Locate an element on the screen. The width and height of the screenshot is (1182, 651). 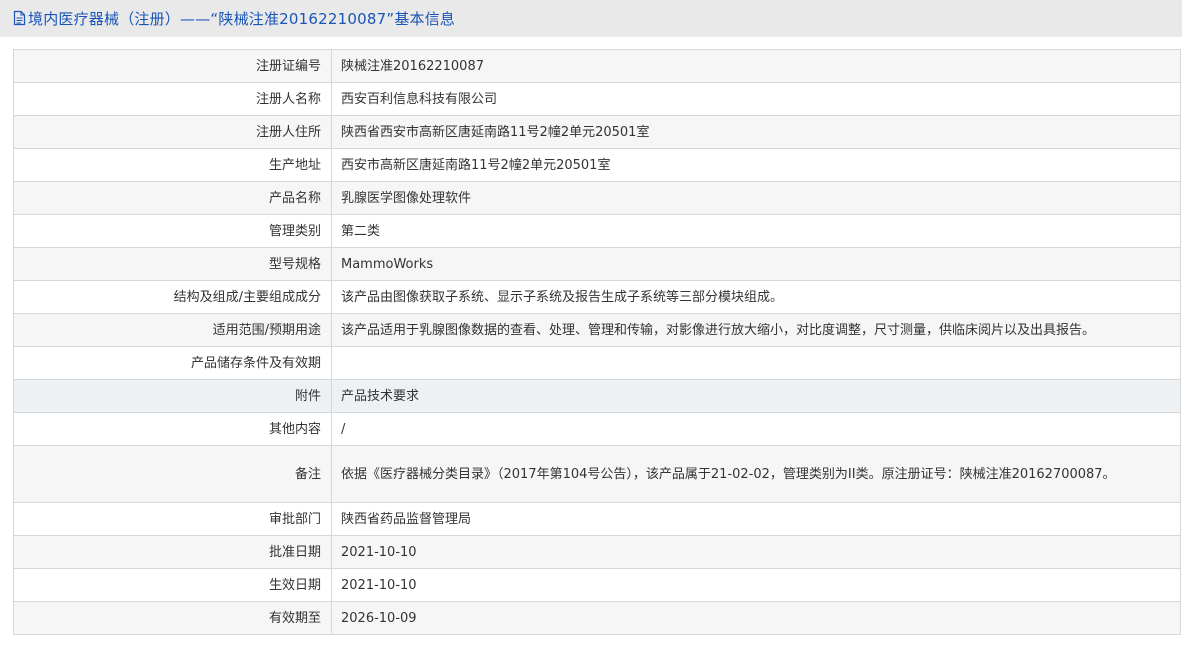
row-value: MammoWorks is located at coordinates (756, 264).